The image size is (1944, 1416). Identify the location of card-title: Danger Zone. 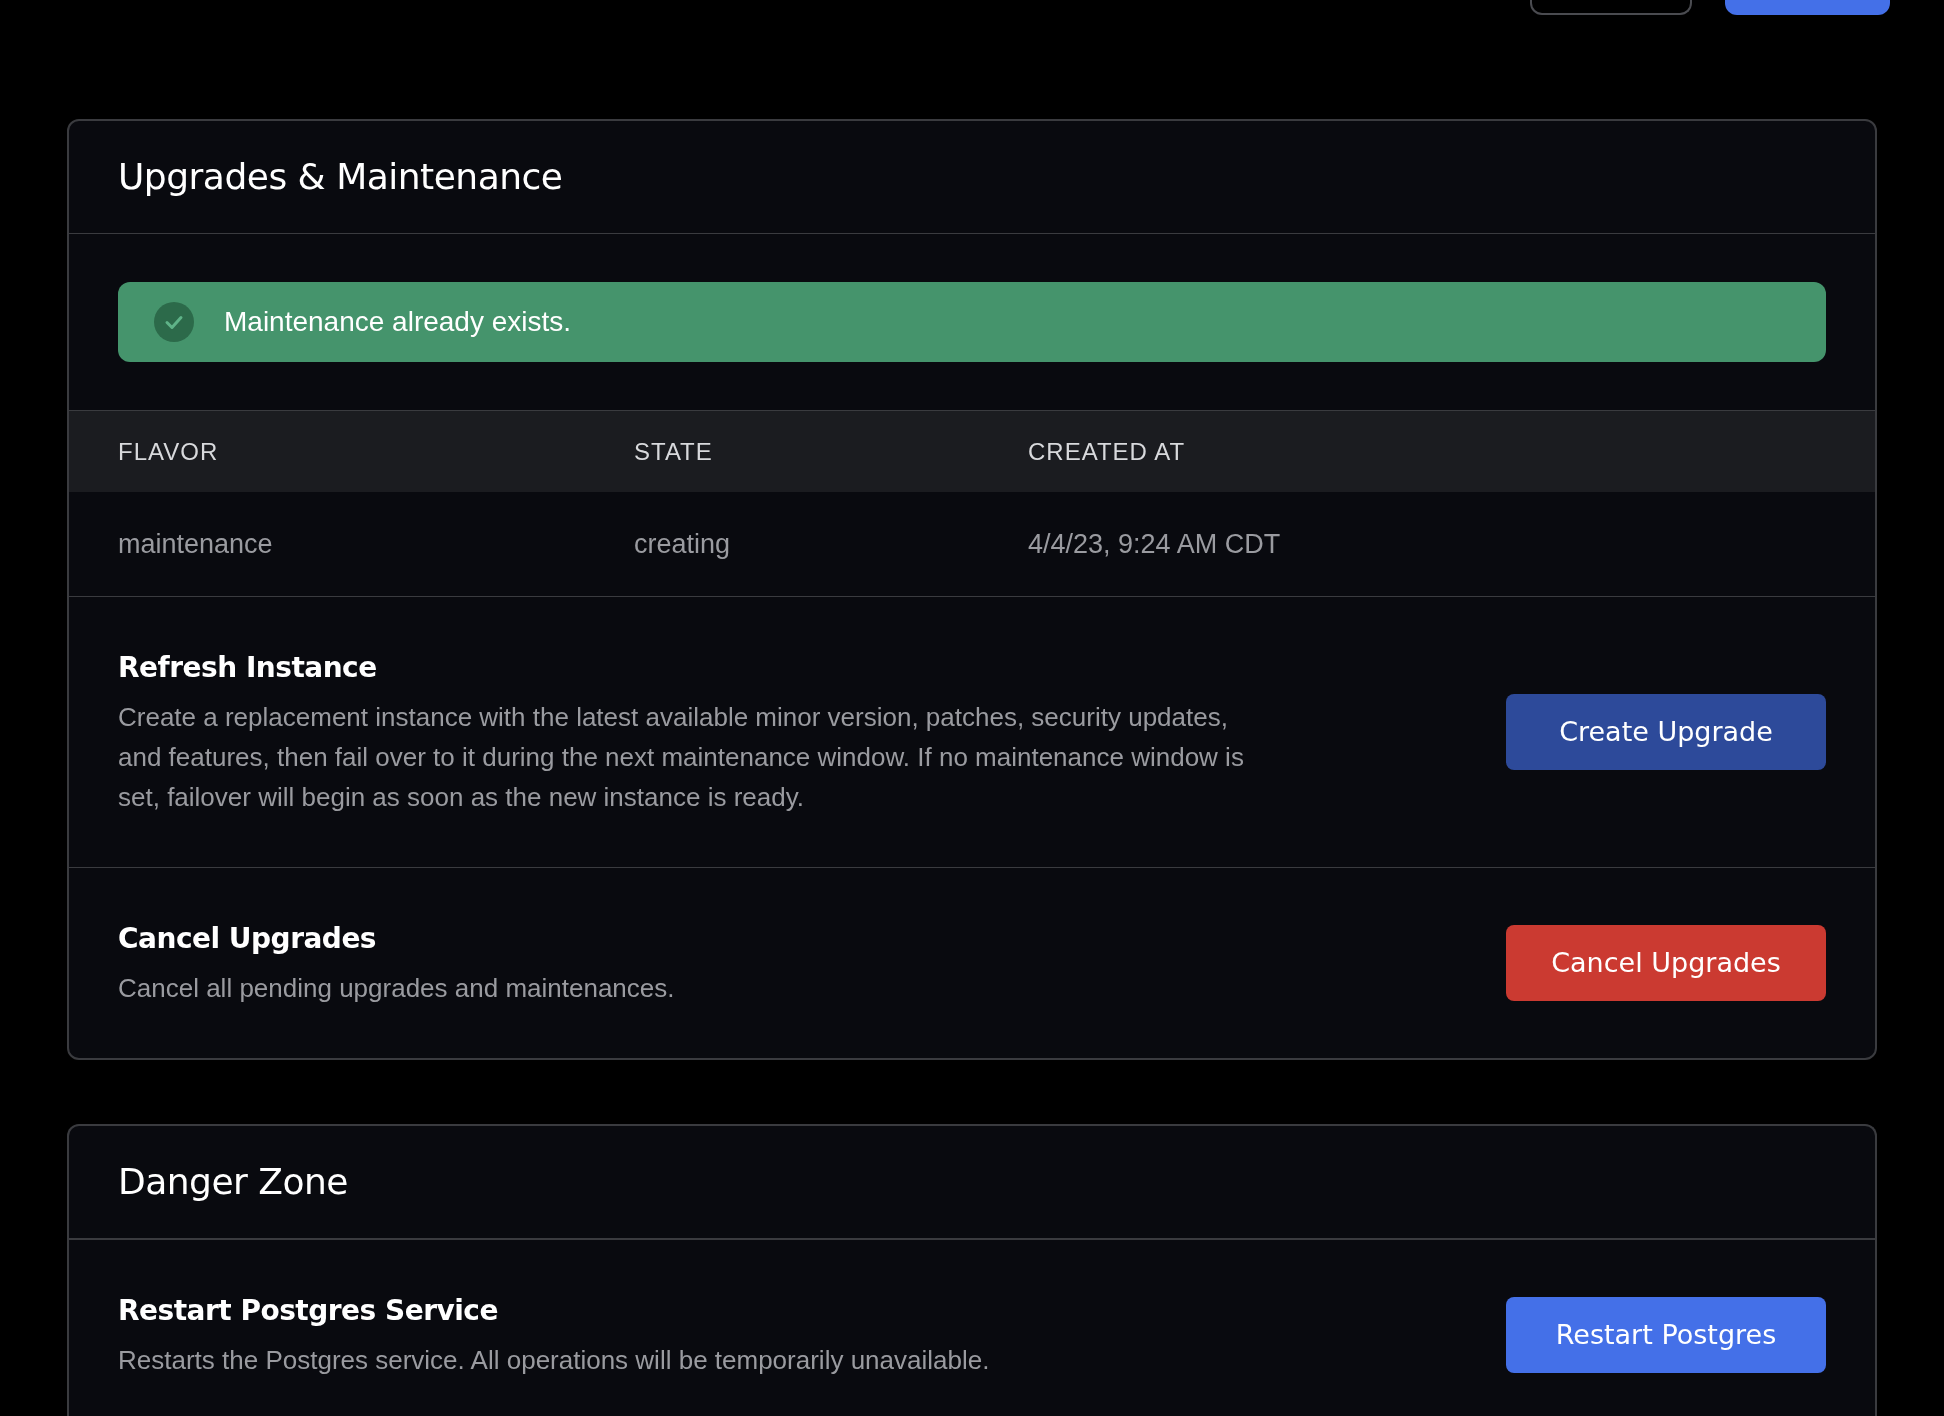
(233, 1182).